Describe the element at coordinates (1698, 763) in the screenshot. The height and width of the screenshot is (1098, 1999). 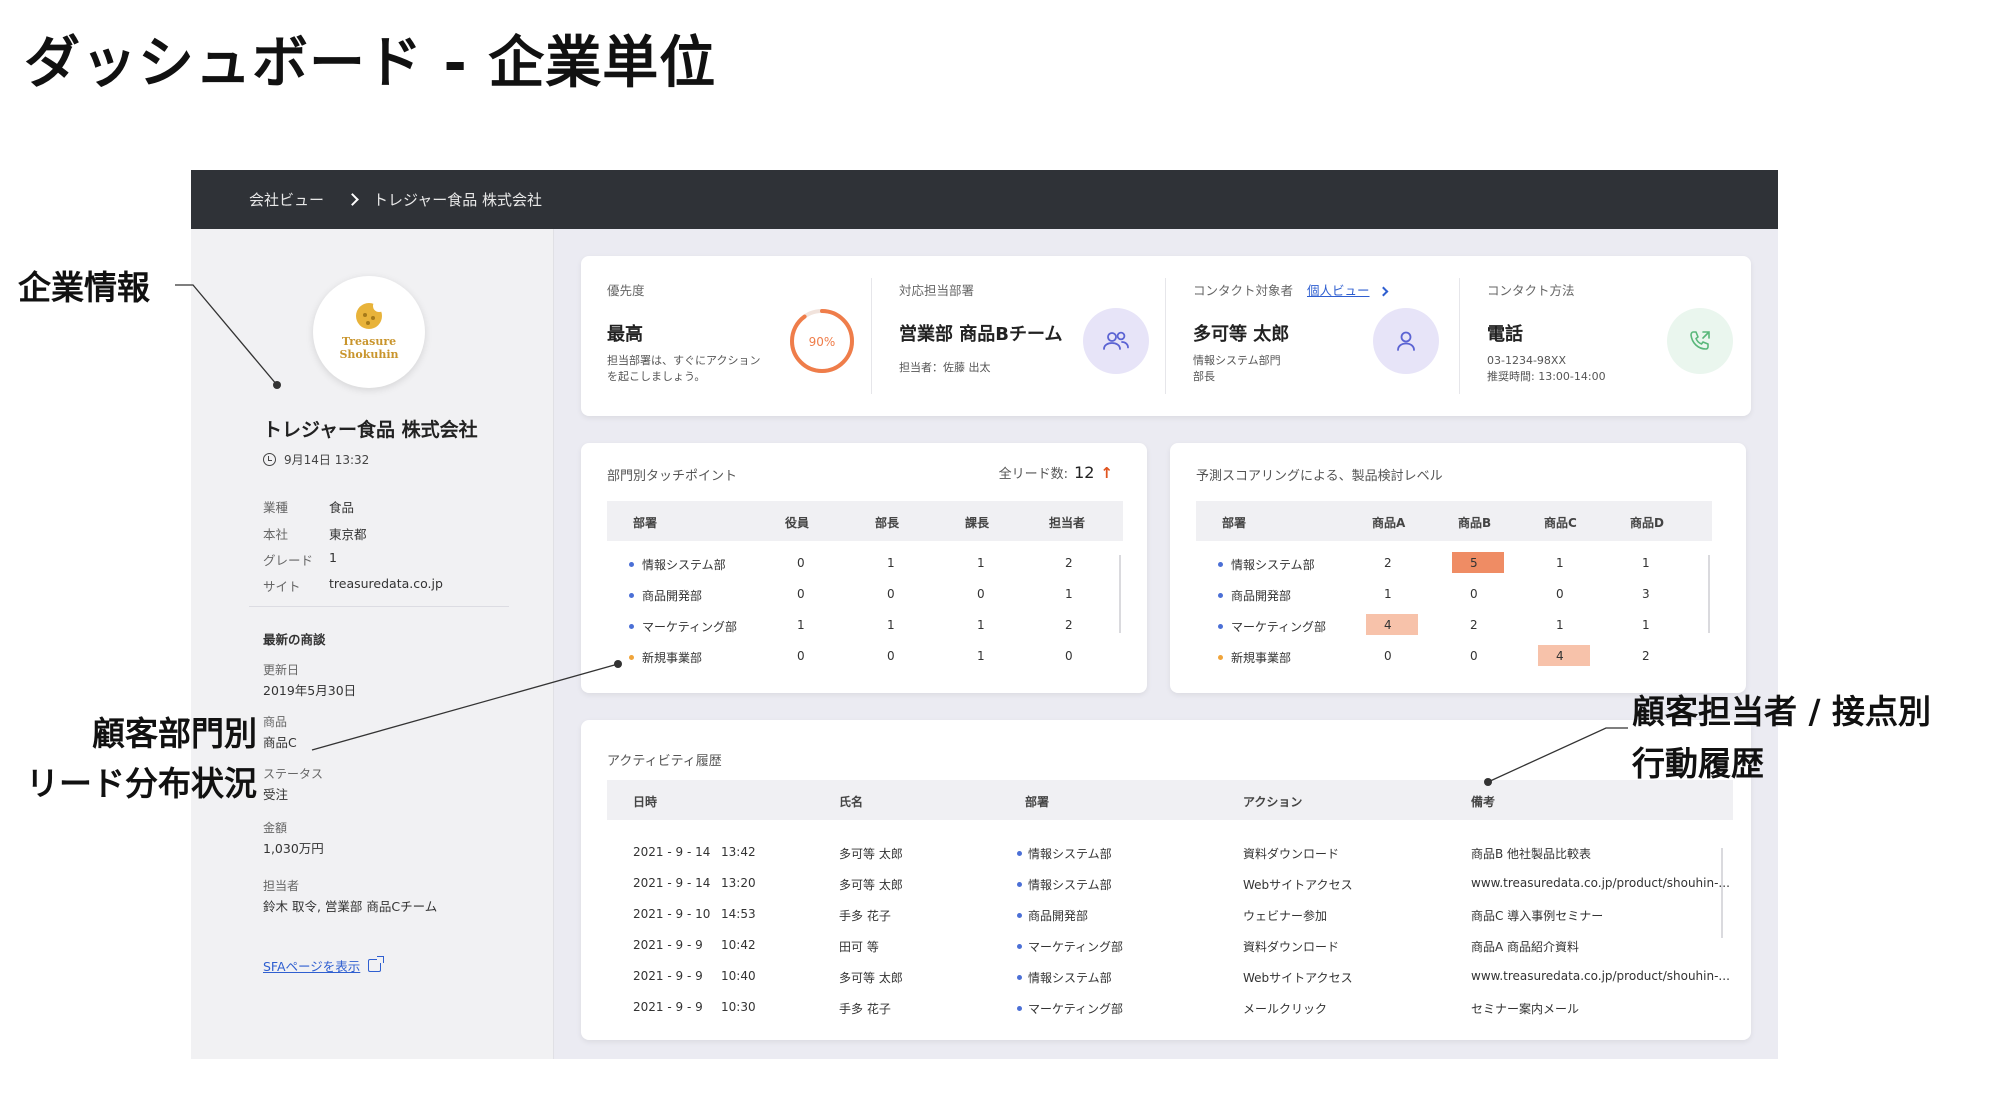
I see `callout-history-2: 行動履歴` at that location.